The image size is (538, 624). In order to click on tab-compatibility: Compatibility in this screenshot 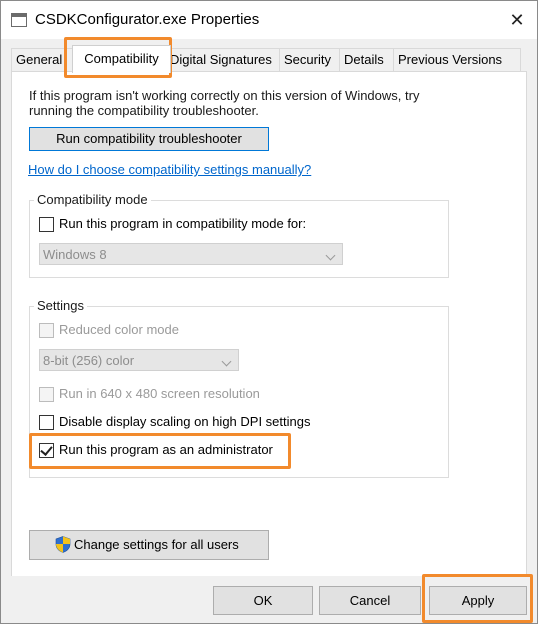, I will do `click(121, 59)`.